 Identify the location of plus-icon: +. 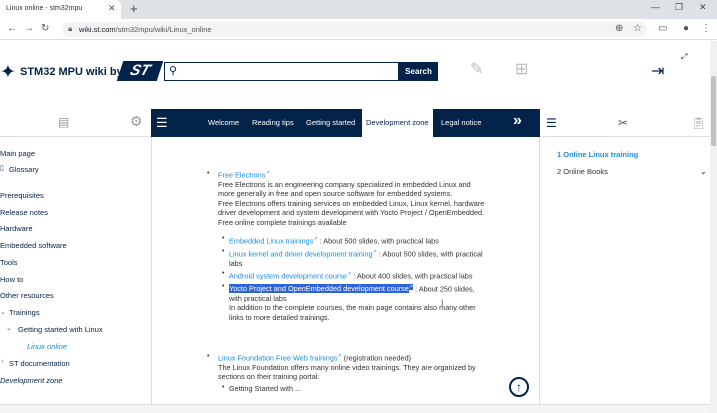
(134, 8).